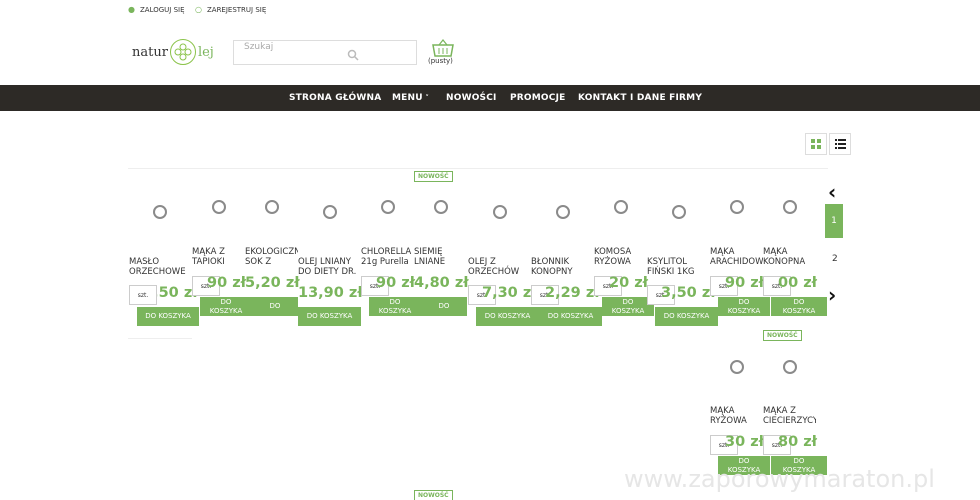 The width and height of the screenshot is (980, 500). I want to click on product-name: BŁONNIK KONOPNY, so click(562, 267).